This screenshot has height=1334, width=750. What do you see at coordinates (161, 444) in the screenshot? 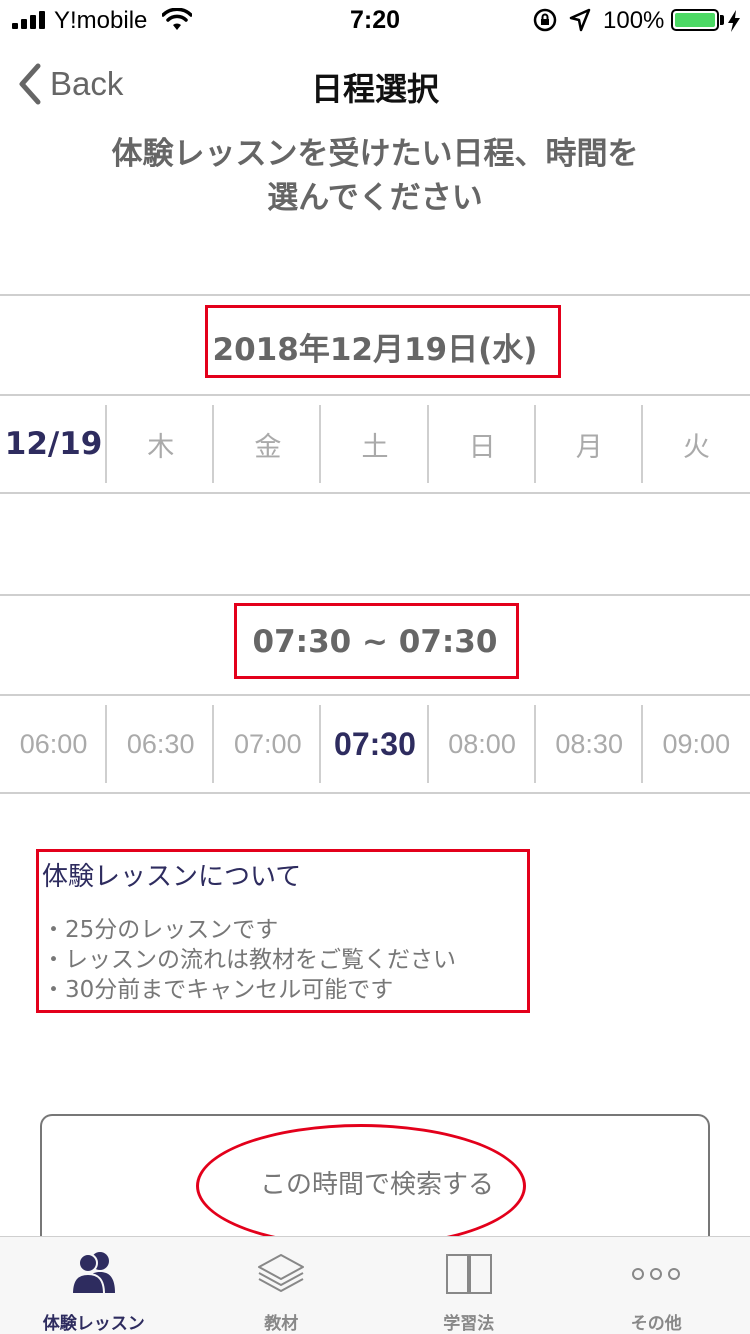
I see `day-tab: 木` at bounding box center [161, 444].